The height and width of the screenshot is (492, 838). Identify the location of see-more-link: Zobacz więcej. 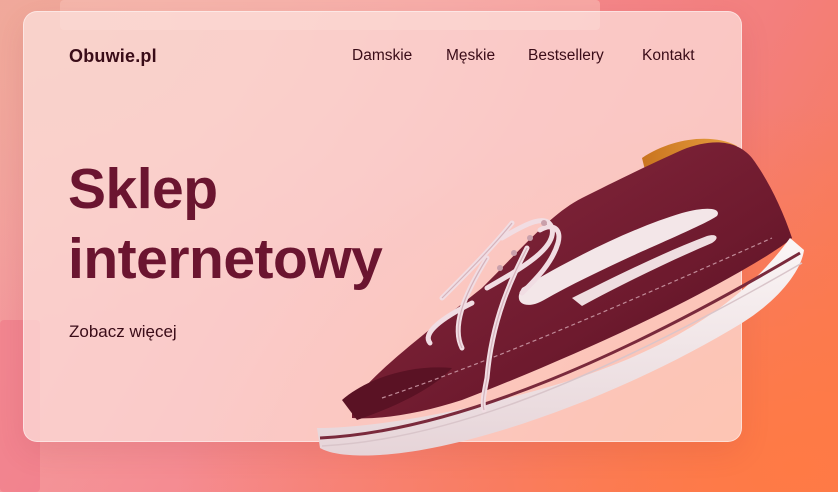
(123, 332).